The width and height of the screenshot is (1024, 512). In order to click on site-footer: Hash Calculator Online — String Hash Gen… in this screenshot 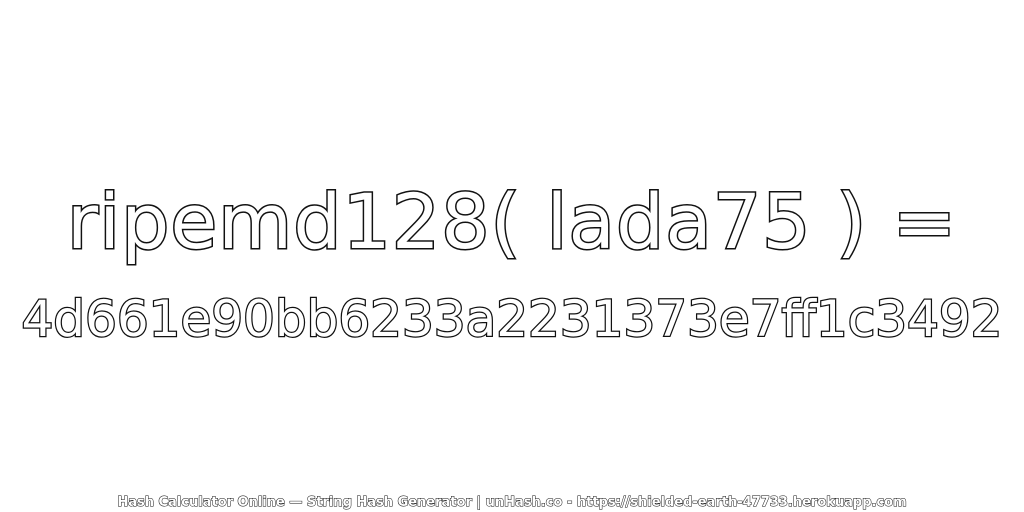, I will do `click(512, 503)`.